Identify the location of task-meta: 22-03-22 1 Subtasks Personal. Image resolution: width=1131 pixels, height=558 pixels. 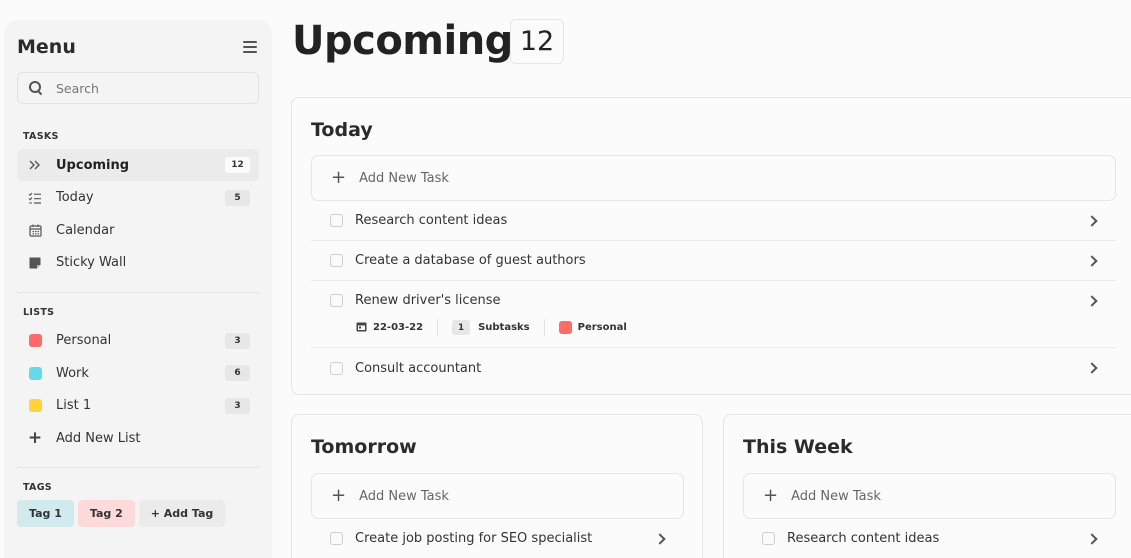
(491, 327).